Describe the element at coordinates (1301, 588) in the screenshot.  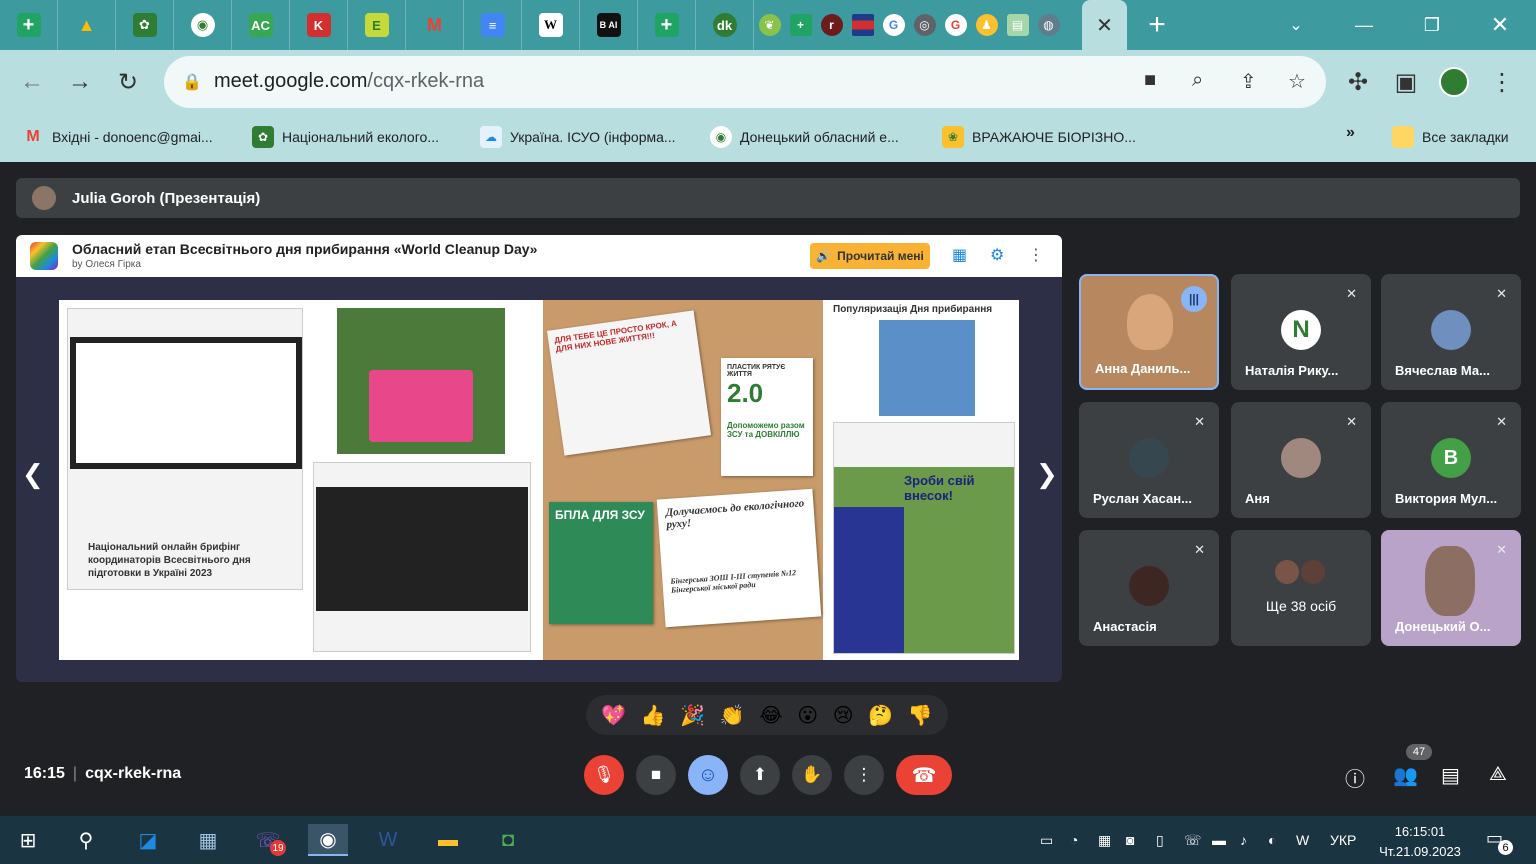
I see `more-participants-tile: Ще 38 осіб` at that location.